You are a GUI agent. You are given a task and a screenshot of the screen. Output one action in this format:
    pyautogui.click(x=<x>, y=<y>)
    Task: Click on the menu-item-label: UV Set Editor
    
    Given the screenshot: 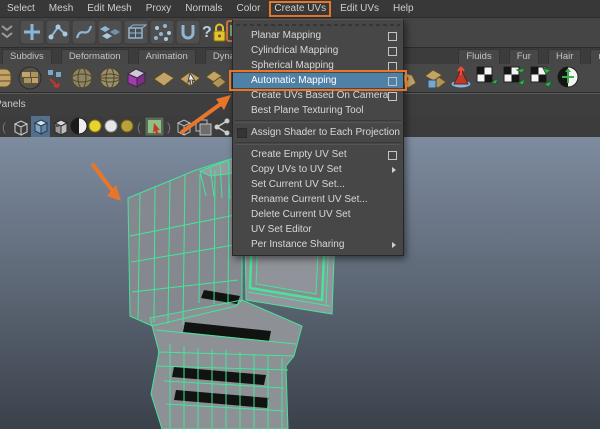 What is the action you would take?
    pyautogui.click(x=281, y=229)
    